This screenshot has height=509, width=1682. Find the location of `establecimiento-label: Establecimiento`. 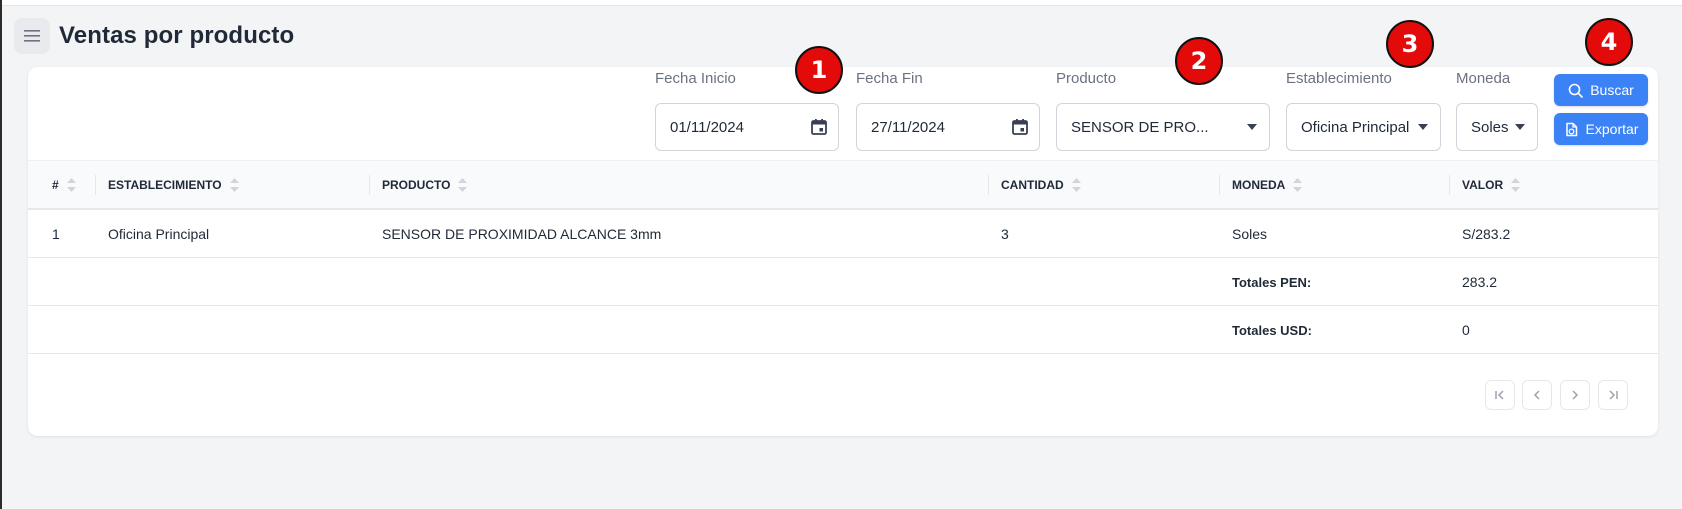

establecimiento-label: Establecimiento is located at coordinates (1339, 78).